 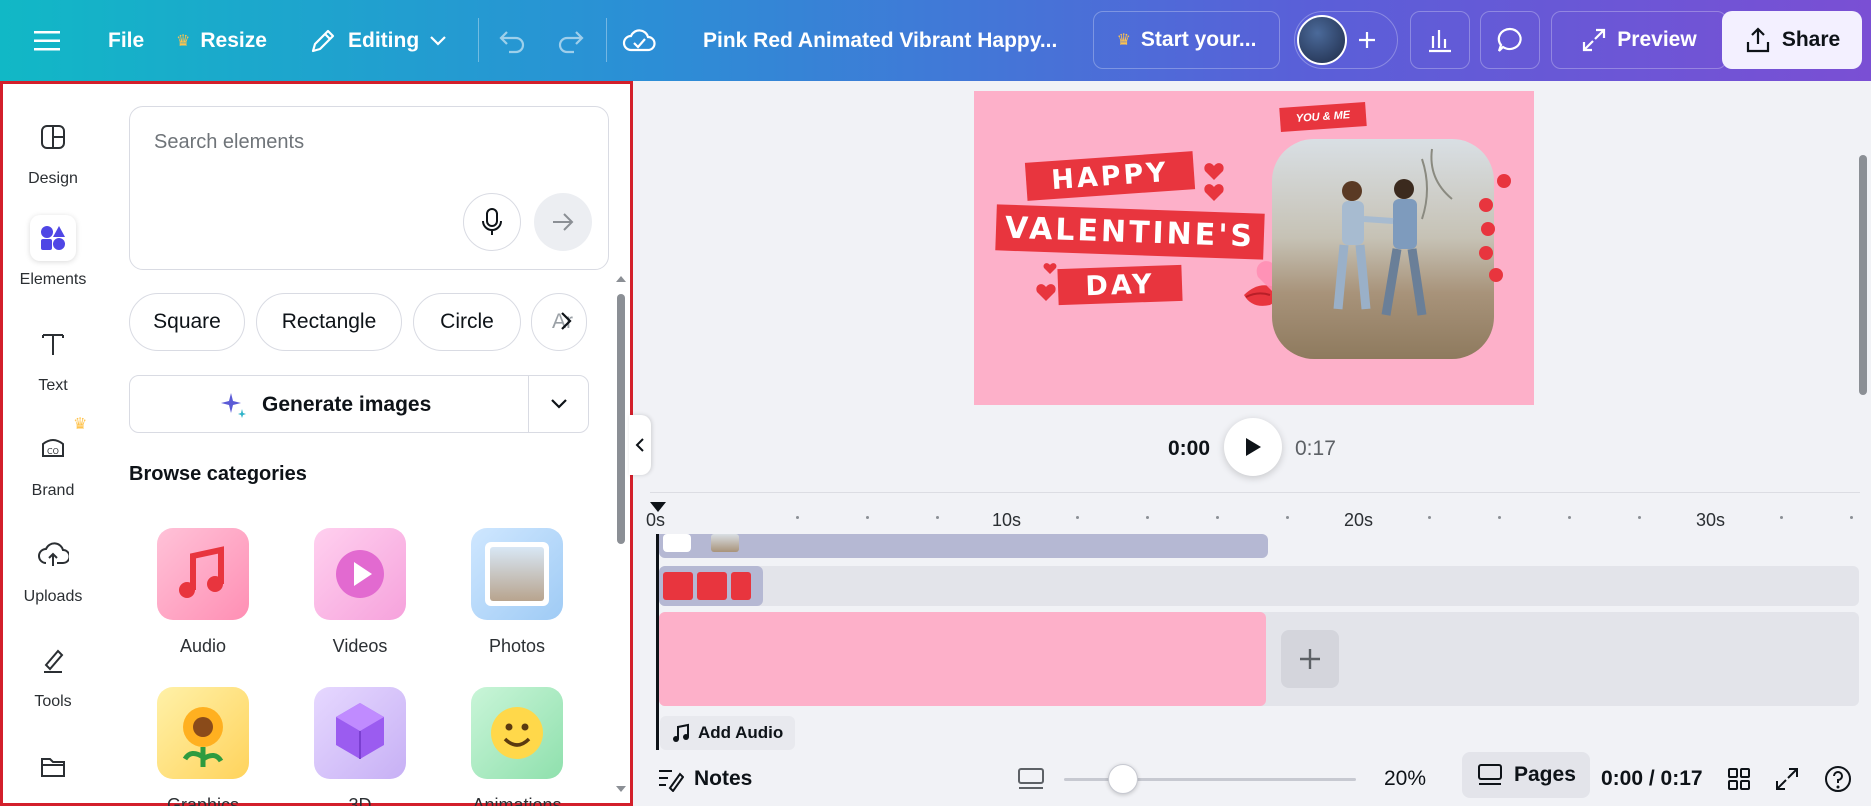 I want to click on collapse-panel-button, so click(x=640, y=445).